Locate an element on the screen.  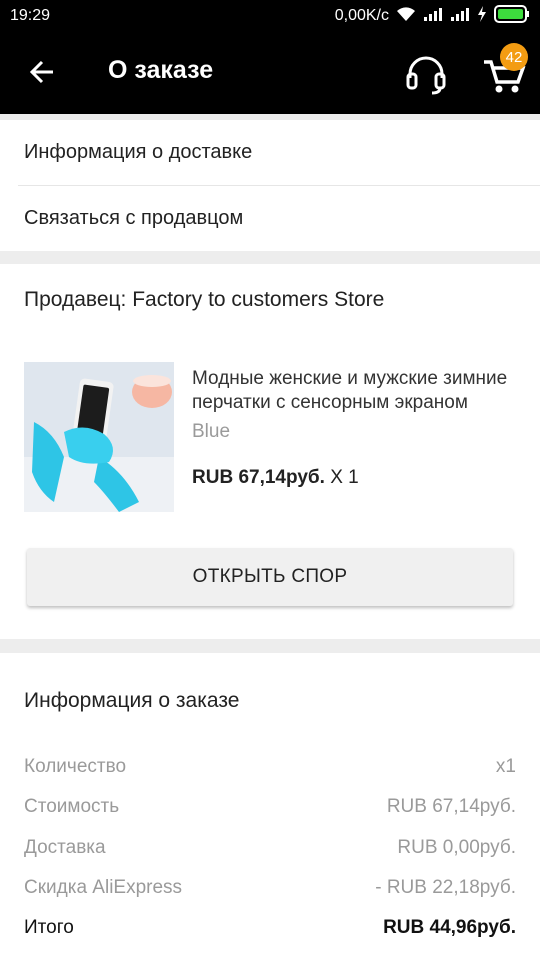
battery-icon is located at coordinates (512, 16).